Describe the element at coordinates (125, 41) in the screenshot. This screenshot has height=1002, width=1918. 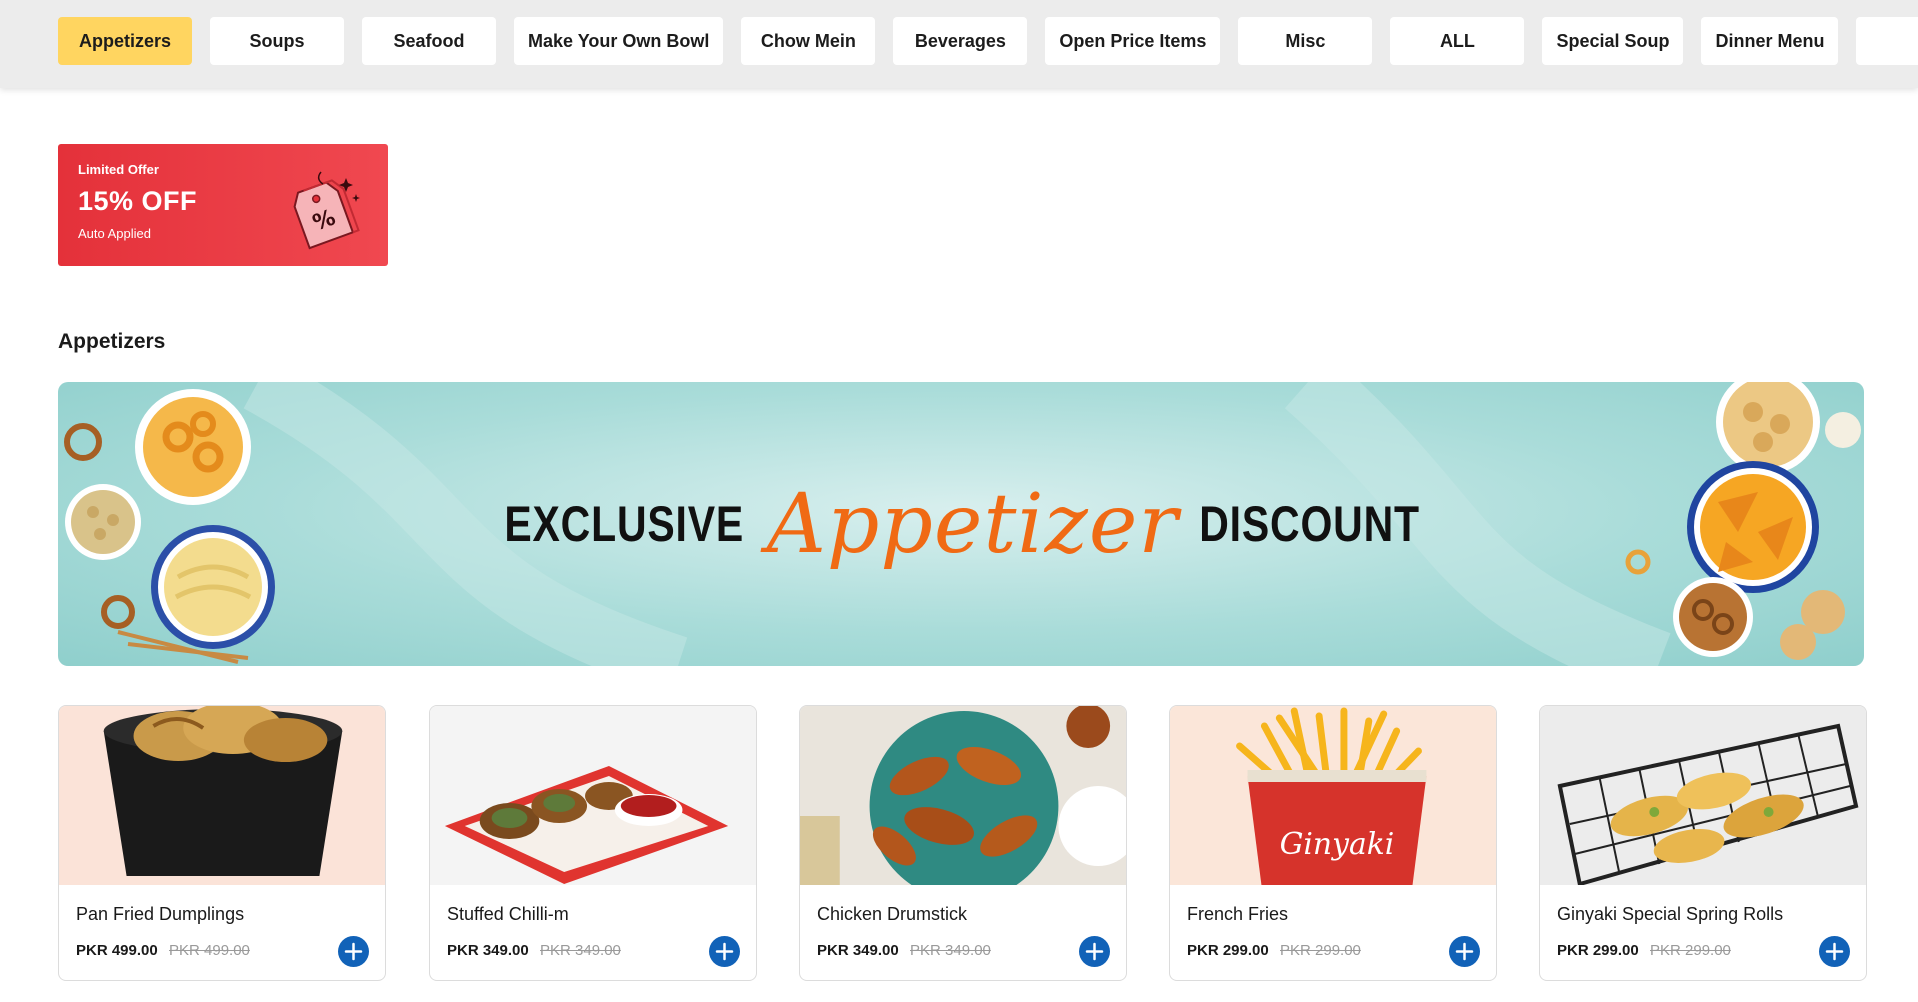
I see `category-appetizers: Appetizers` at that location.